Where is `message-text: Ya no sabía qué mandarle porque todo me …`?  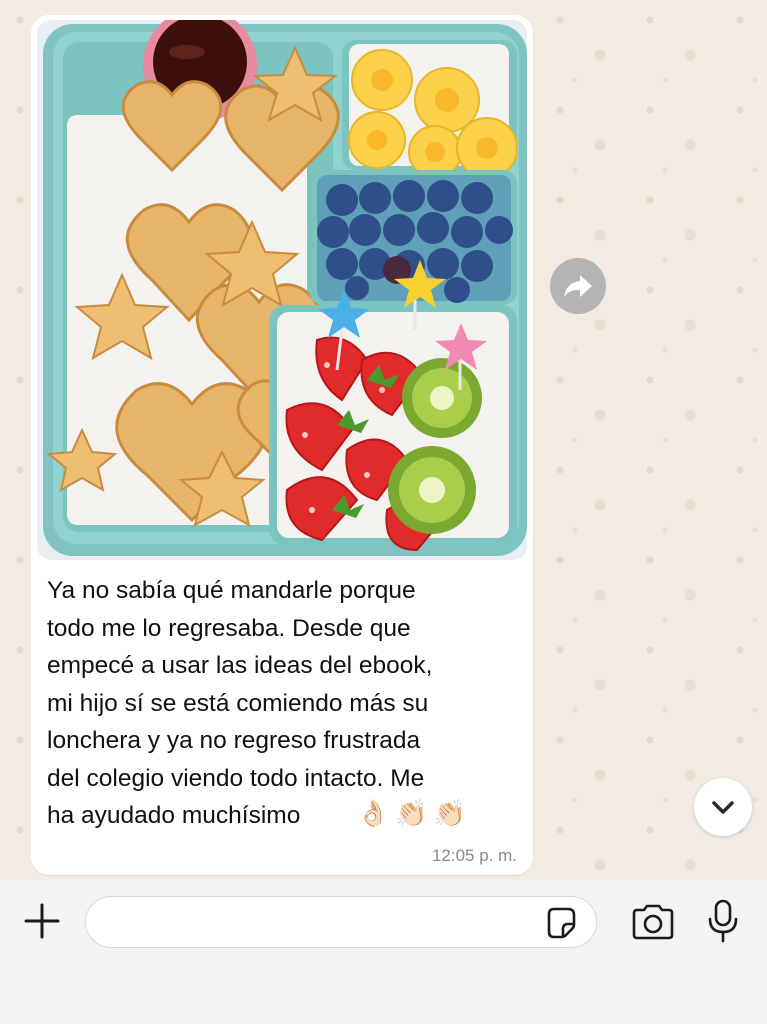
message-text: Ya no sabía qué mandarle porque todo me … is located at coordinates (240, 703).